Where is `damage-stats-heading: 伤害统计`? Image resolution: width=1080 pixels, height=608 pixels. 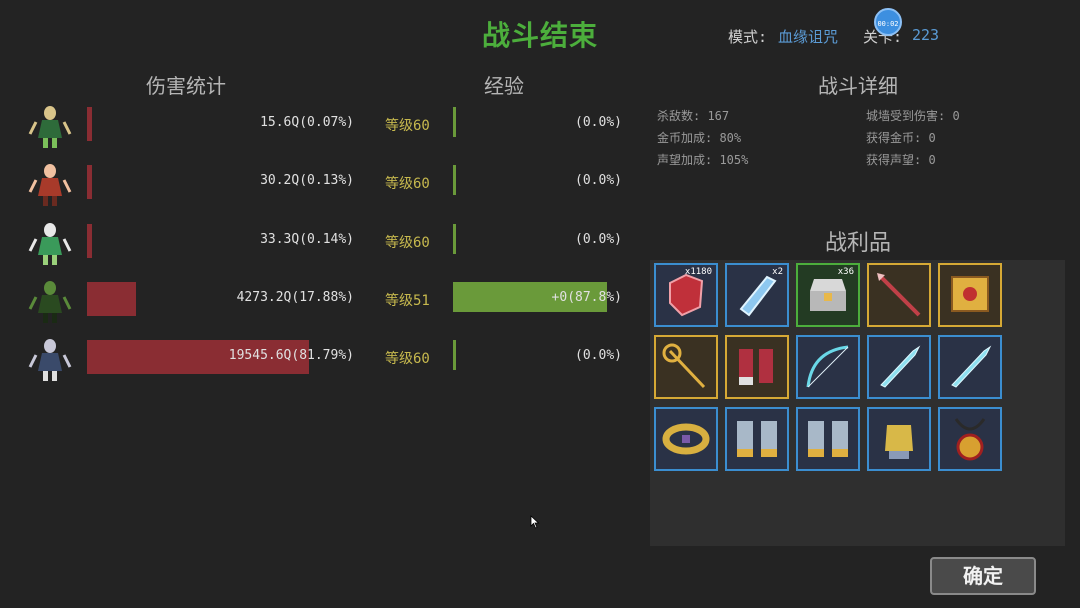
damage-stats-heading: 伤害统计 is located at coordinates (186, 86).